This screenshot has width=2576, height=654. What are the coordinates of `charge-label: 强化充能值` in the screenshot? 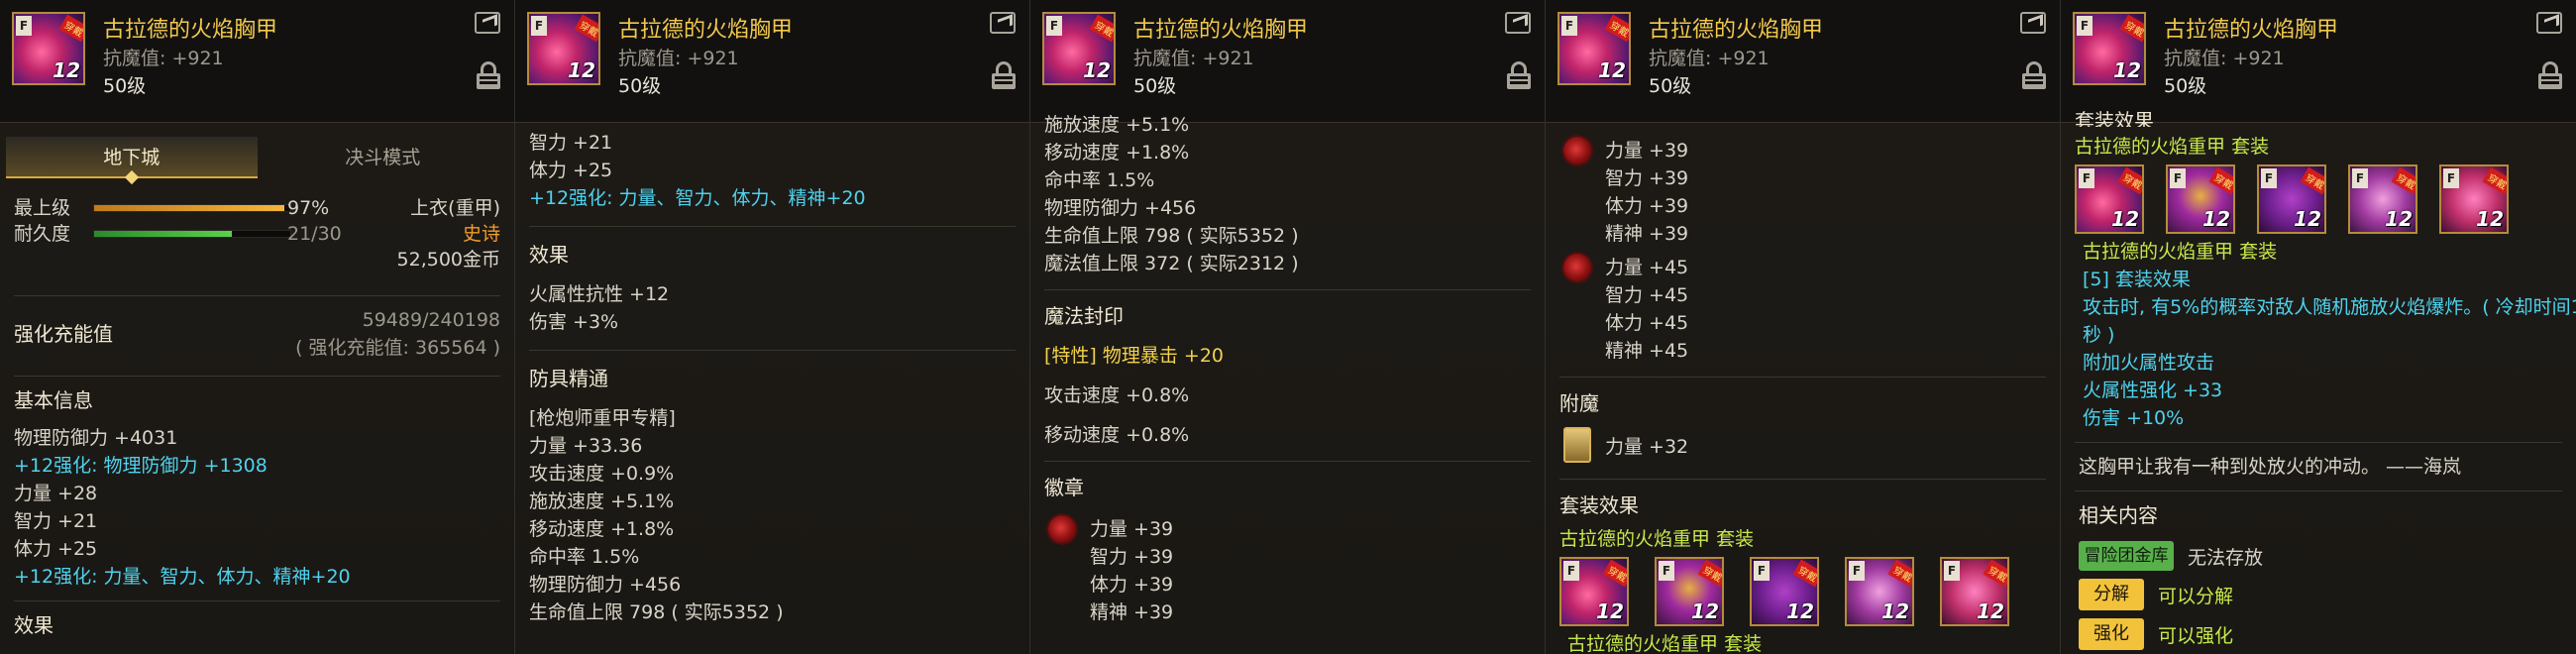 It's located at (64, 334).